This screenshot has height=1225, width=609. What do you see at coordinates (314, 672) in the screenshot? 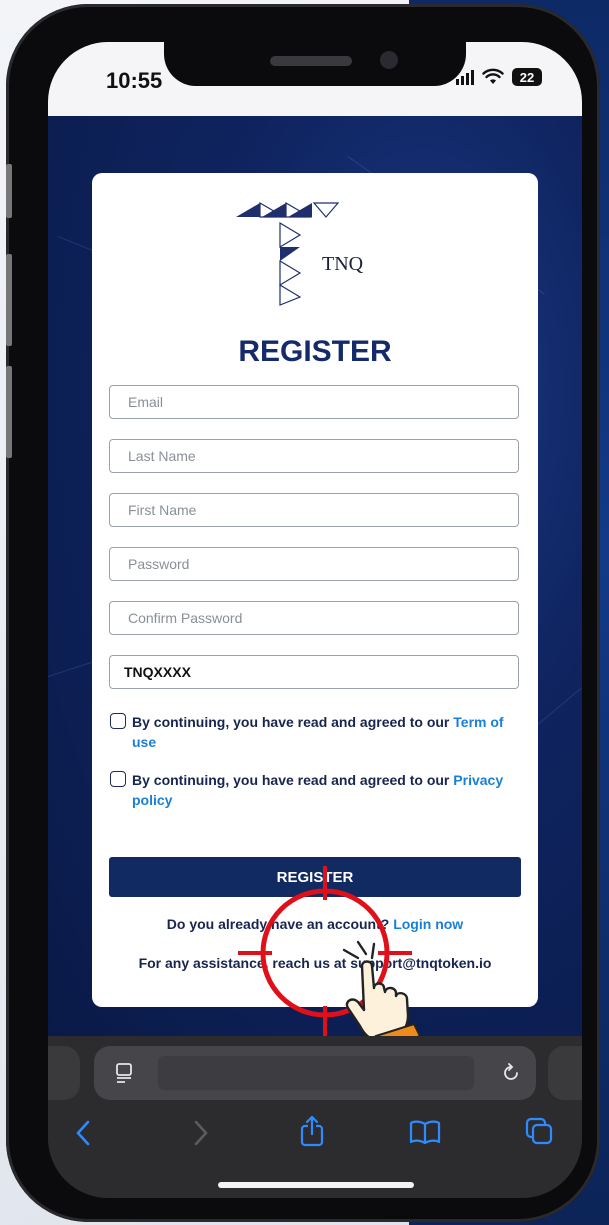
I see `referral-code-field` at bounding box center [314, 672].